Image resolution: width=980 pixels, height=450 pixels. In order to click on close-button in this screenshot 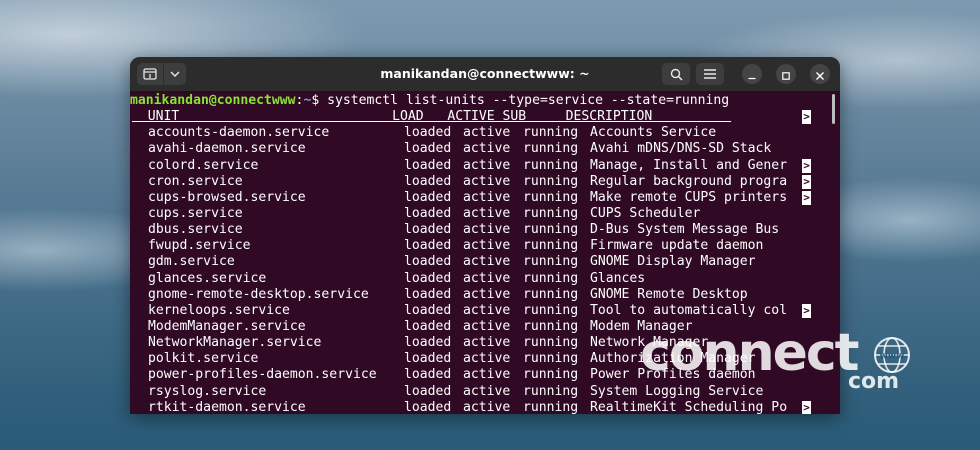, I will do `click(820, 74)`.